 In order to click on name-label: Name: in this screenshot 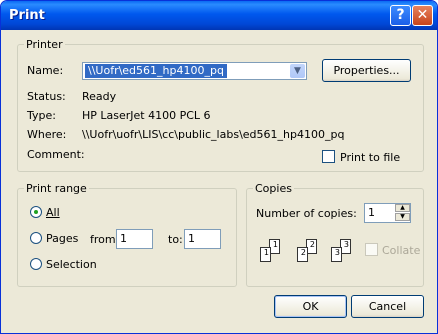, I will do `click(45, 70)`.